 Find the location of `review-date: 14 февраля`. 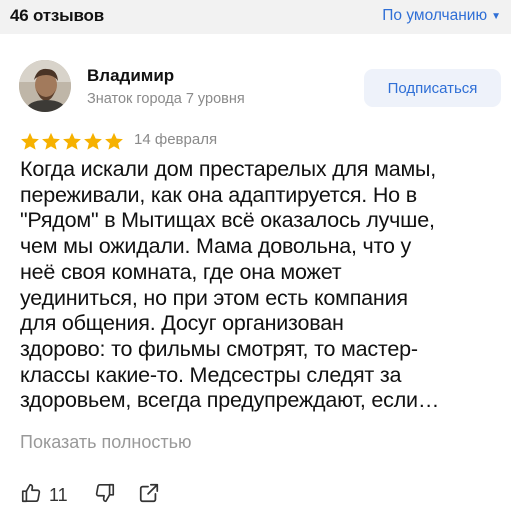

review-date: 14 февраля is located at coordinates (176, 139).